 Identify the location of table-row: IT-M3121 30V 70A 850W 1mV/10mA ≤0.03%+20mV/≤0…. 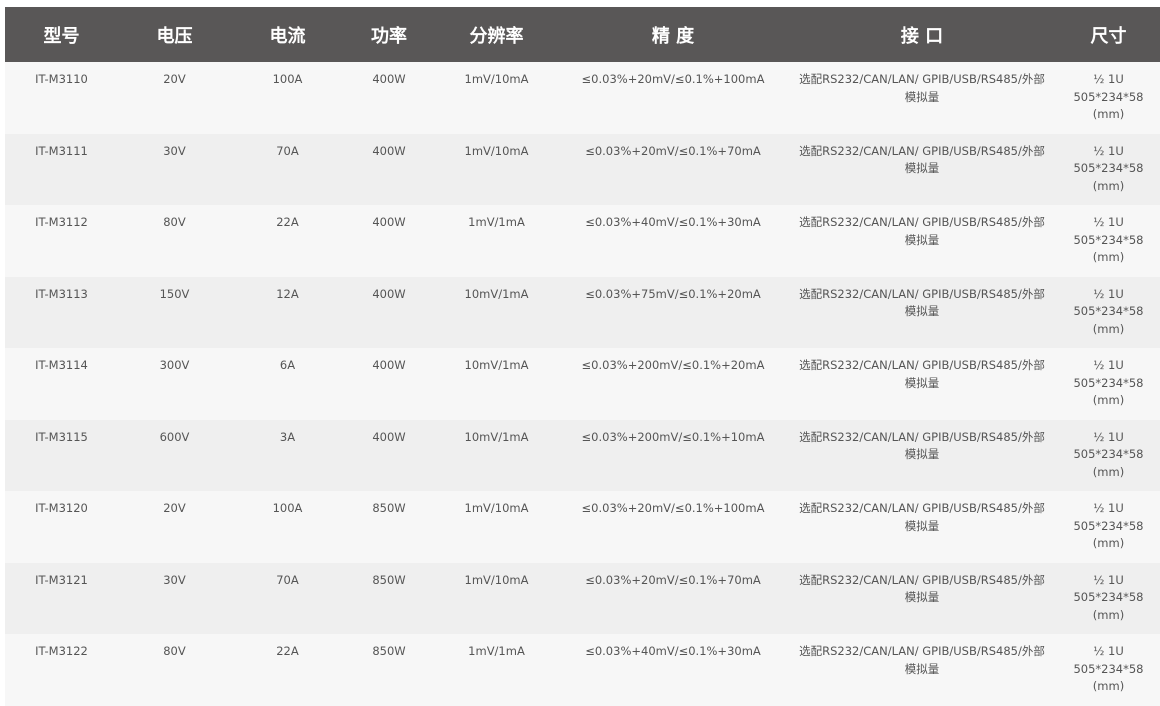
(582, 598).